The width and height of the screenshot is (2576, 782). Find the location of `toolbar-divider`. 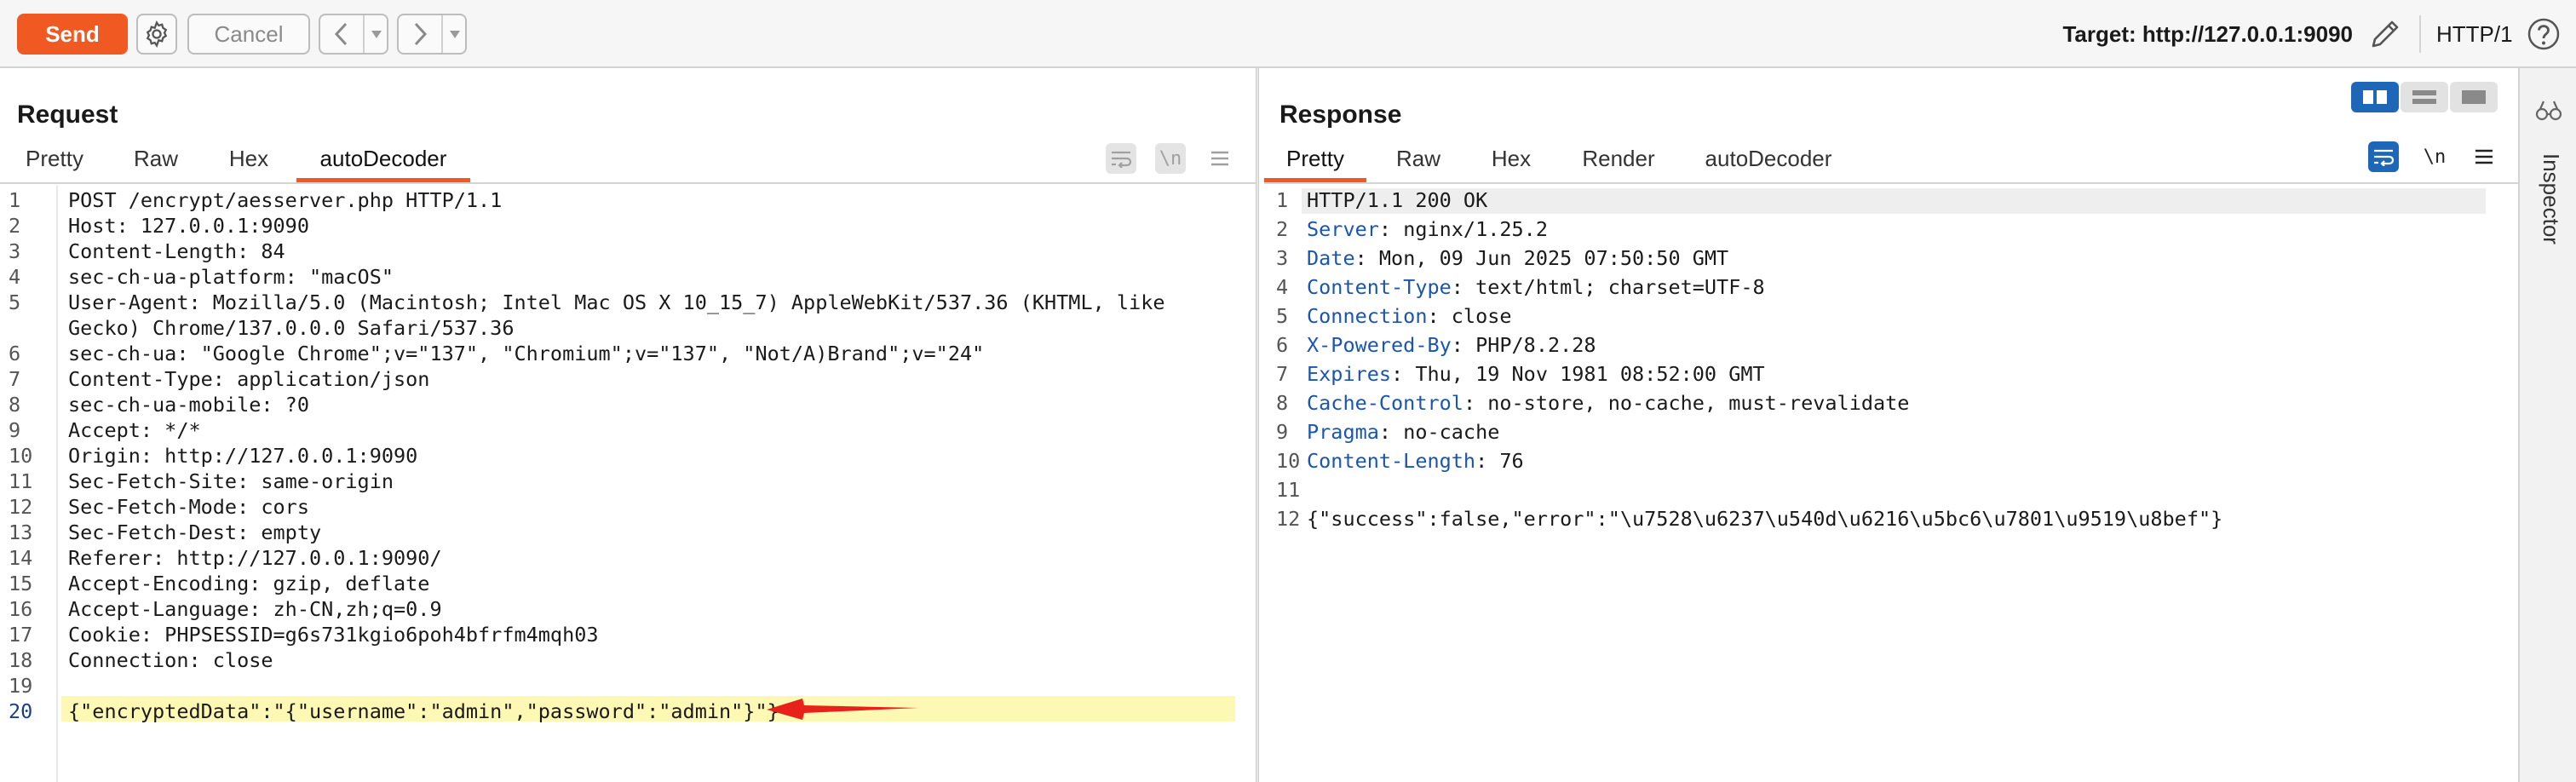

toolbar-divider is located at coordinates (2420, 34).